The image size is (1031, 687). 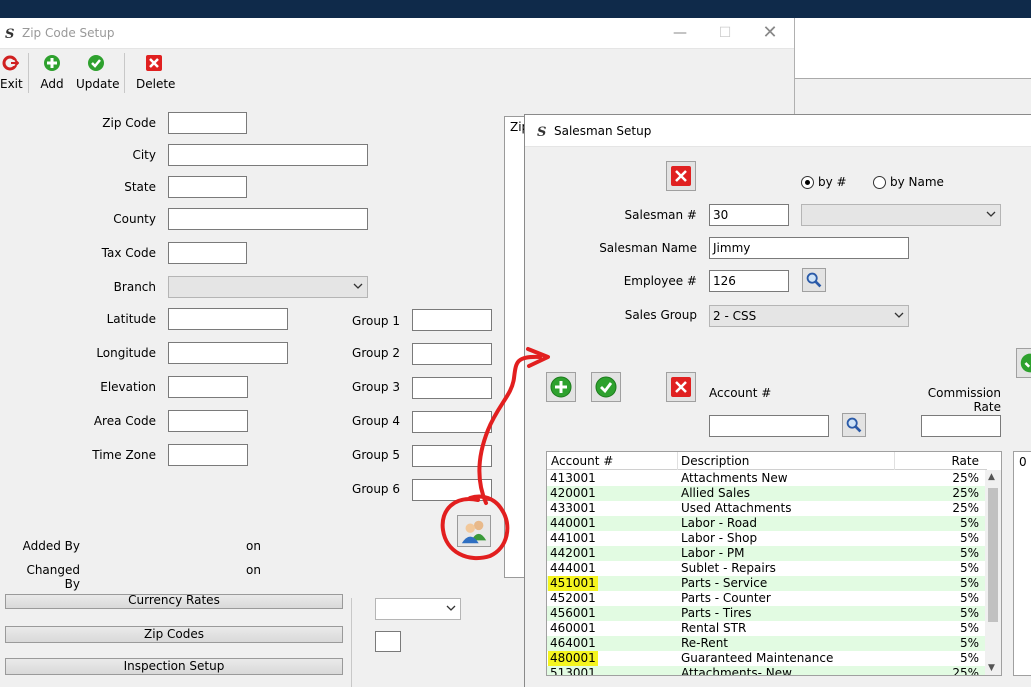 What do you see at coordinates (725, 33) in the screenshot?
I see `maximize-button: ☐` at bounding box center [725, 33].